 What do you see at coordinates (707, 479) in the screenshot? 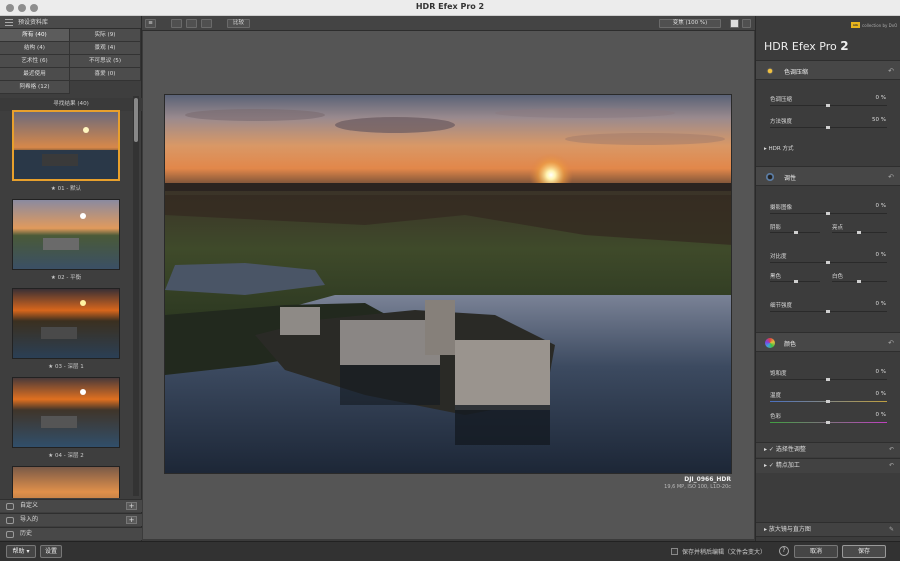
I see `image-filename: DJI_0966_HDR` at bounding box center [707, 479].